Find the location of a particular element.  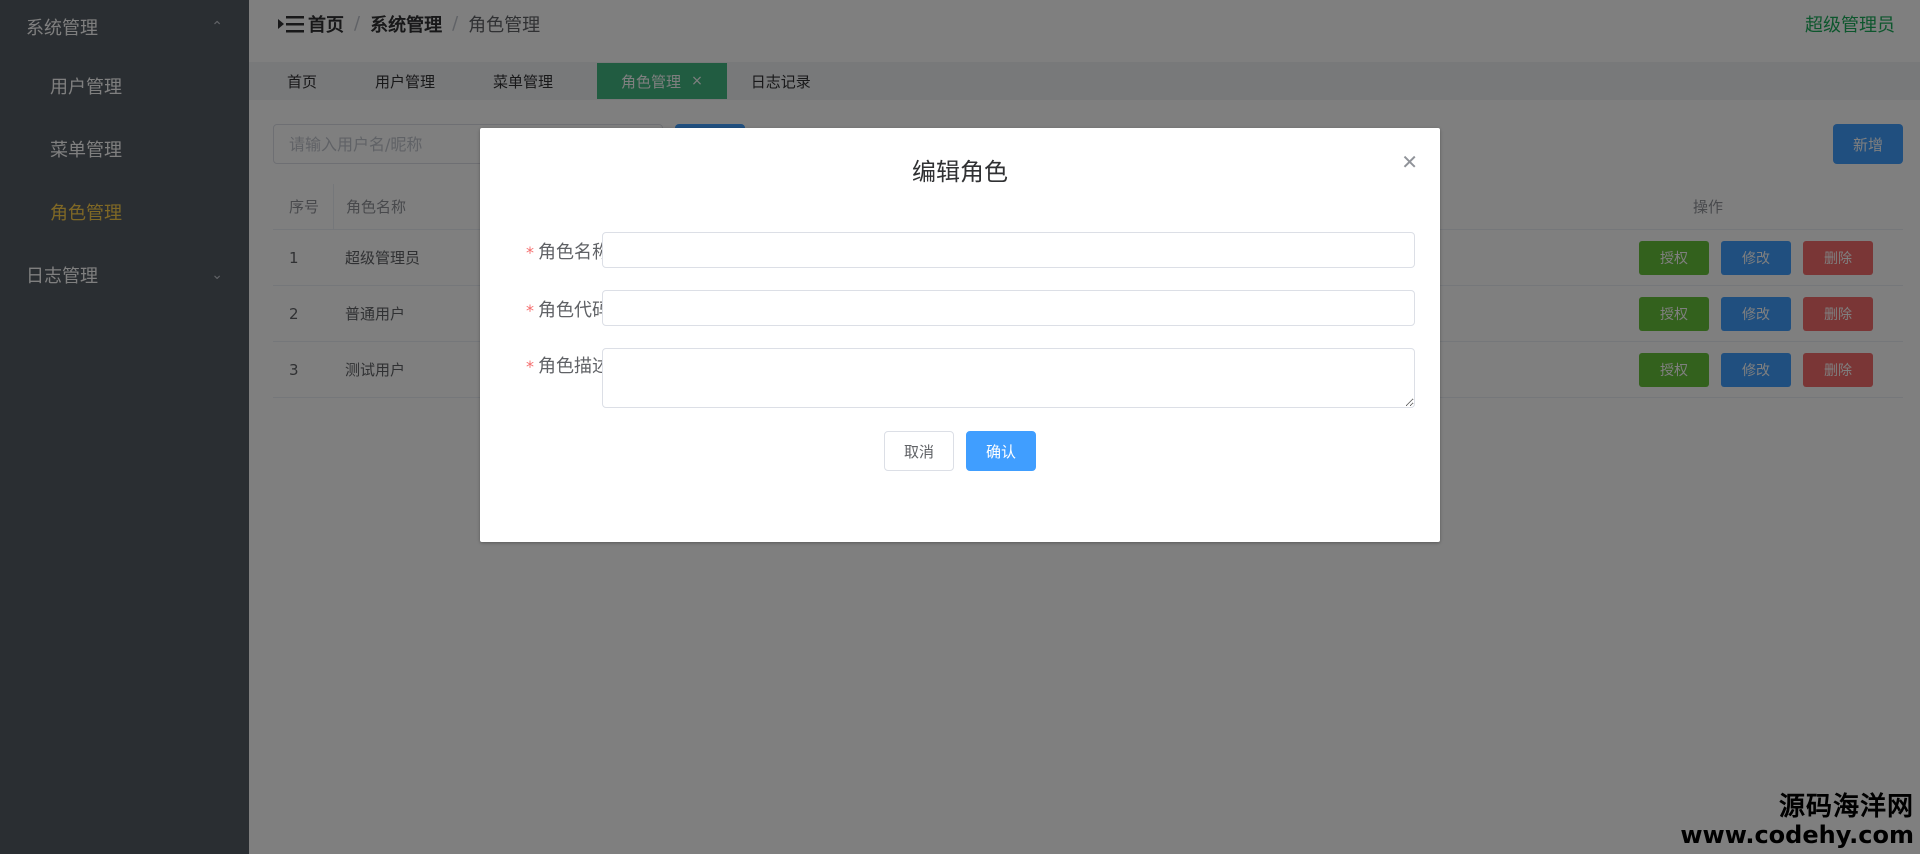

role-desc-label: * 角色描述 is located at coordinates (555, 365).